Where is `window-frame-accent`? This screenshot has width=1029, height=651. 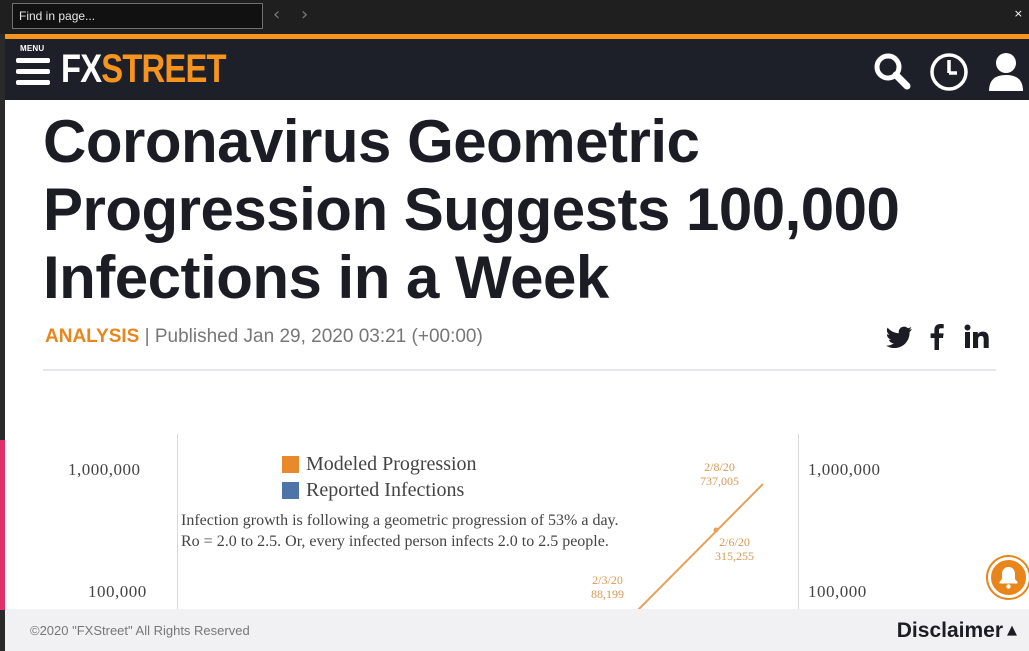
window-frame-accent is located at coordinates (2, 525).